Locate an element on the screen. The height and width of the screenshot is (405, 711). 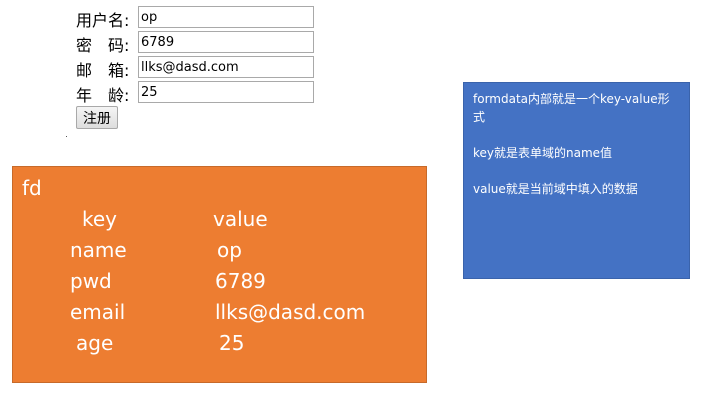
password-row: 密 码: is located at coordinates (206, 42).